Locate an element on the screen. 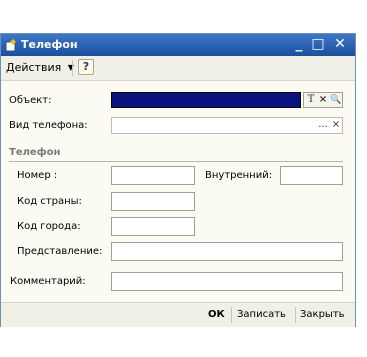 Image resolution: width=367 pixels, height=357 pixels. maximize-button: □ is located at coordinates (318, 44).